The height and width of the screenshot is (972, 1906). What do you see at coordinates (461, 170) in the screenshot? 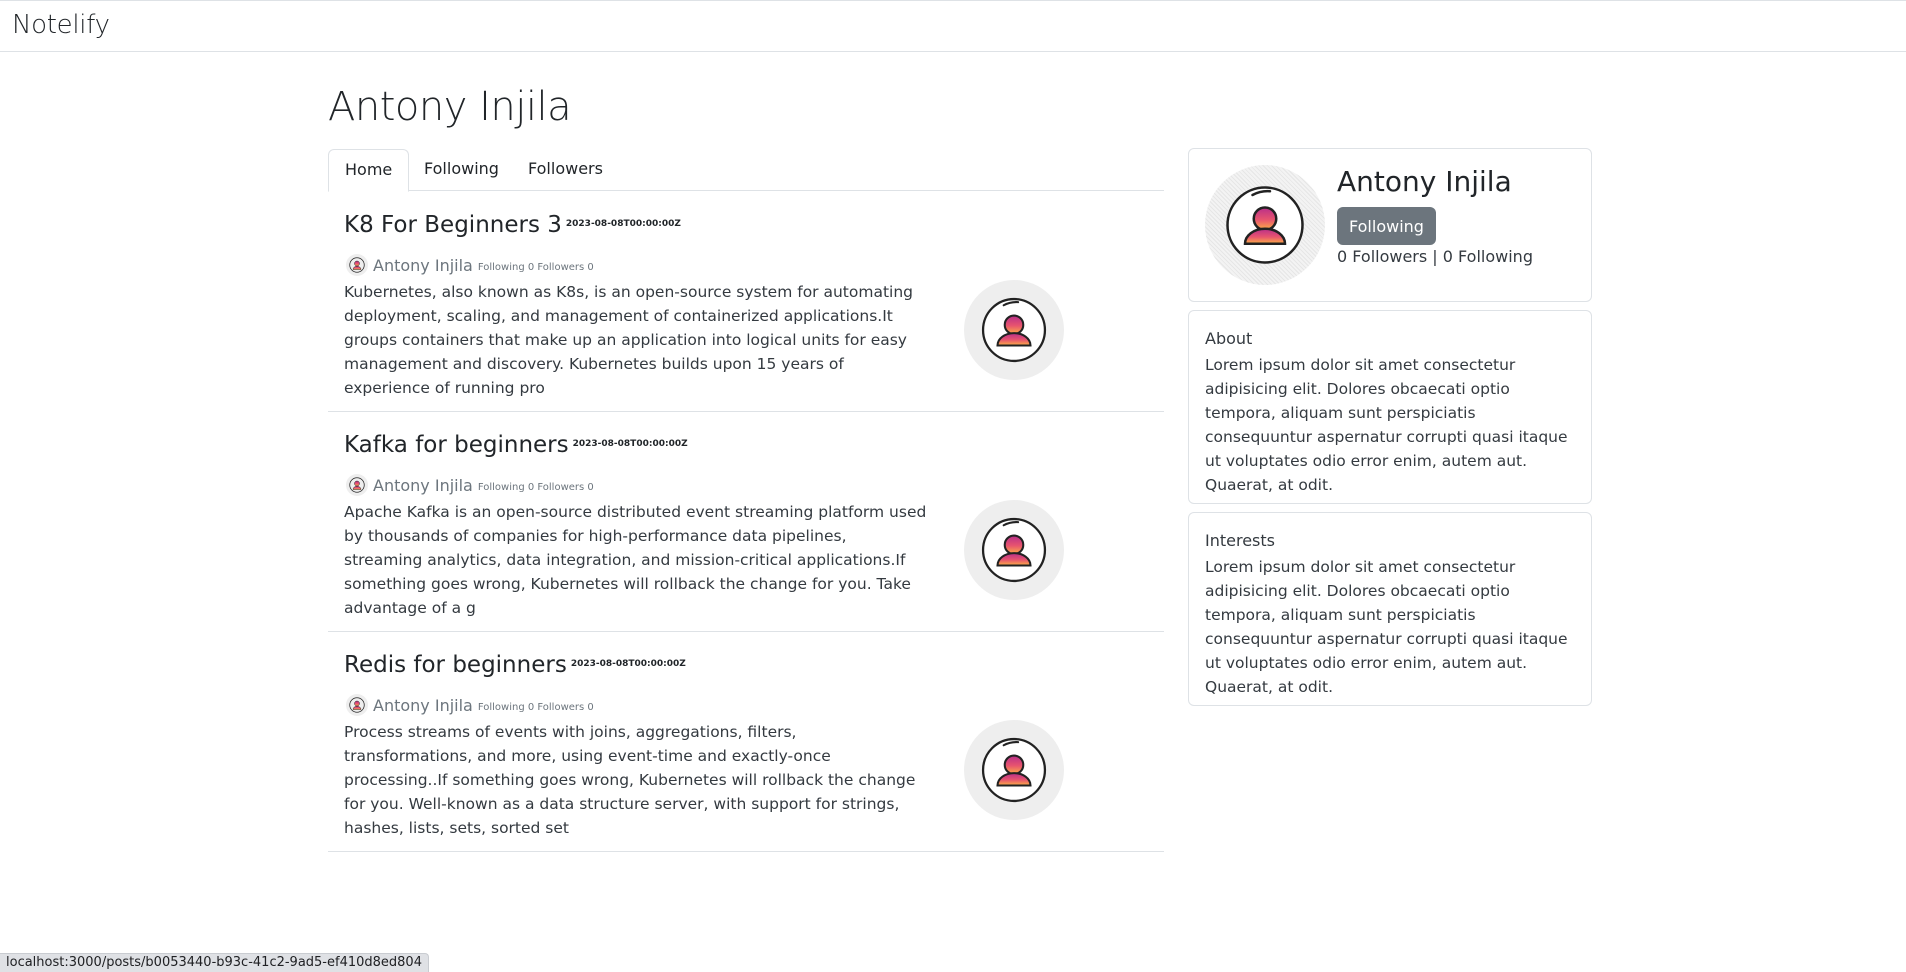
I see `tab-following: Following` at bounding box center [461, 170].